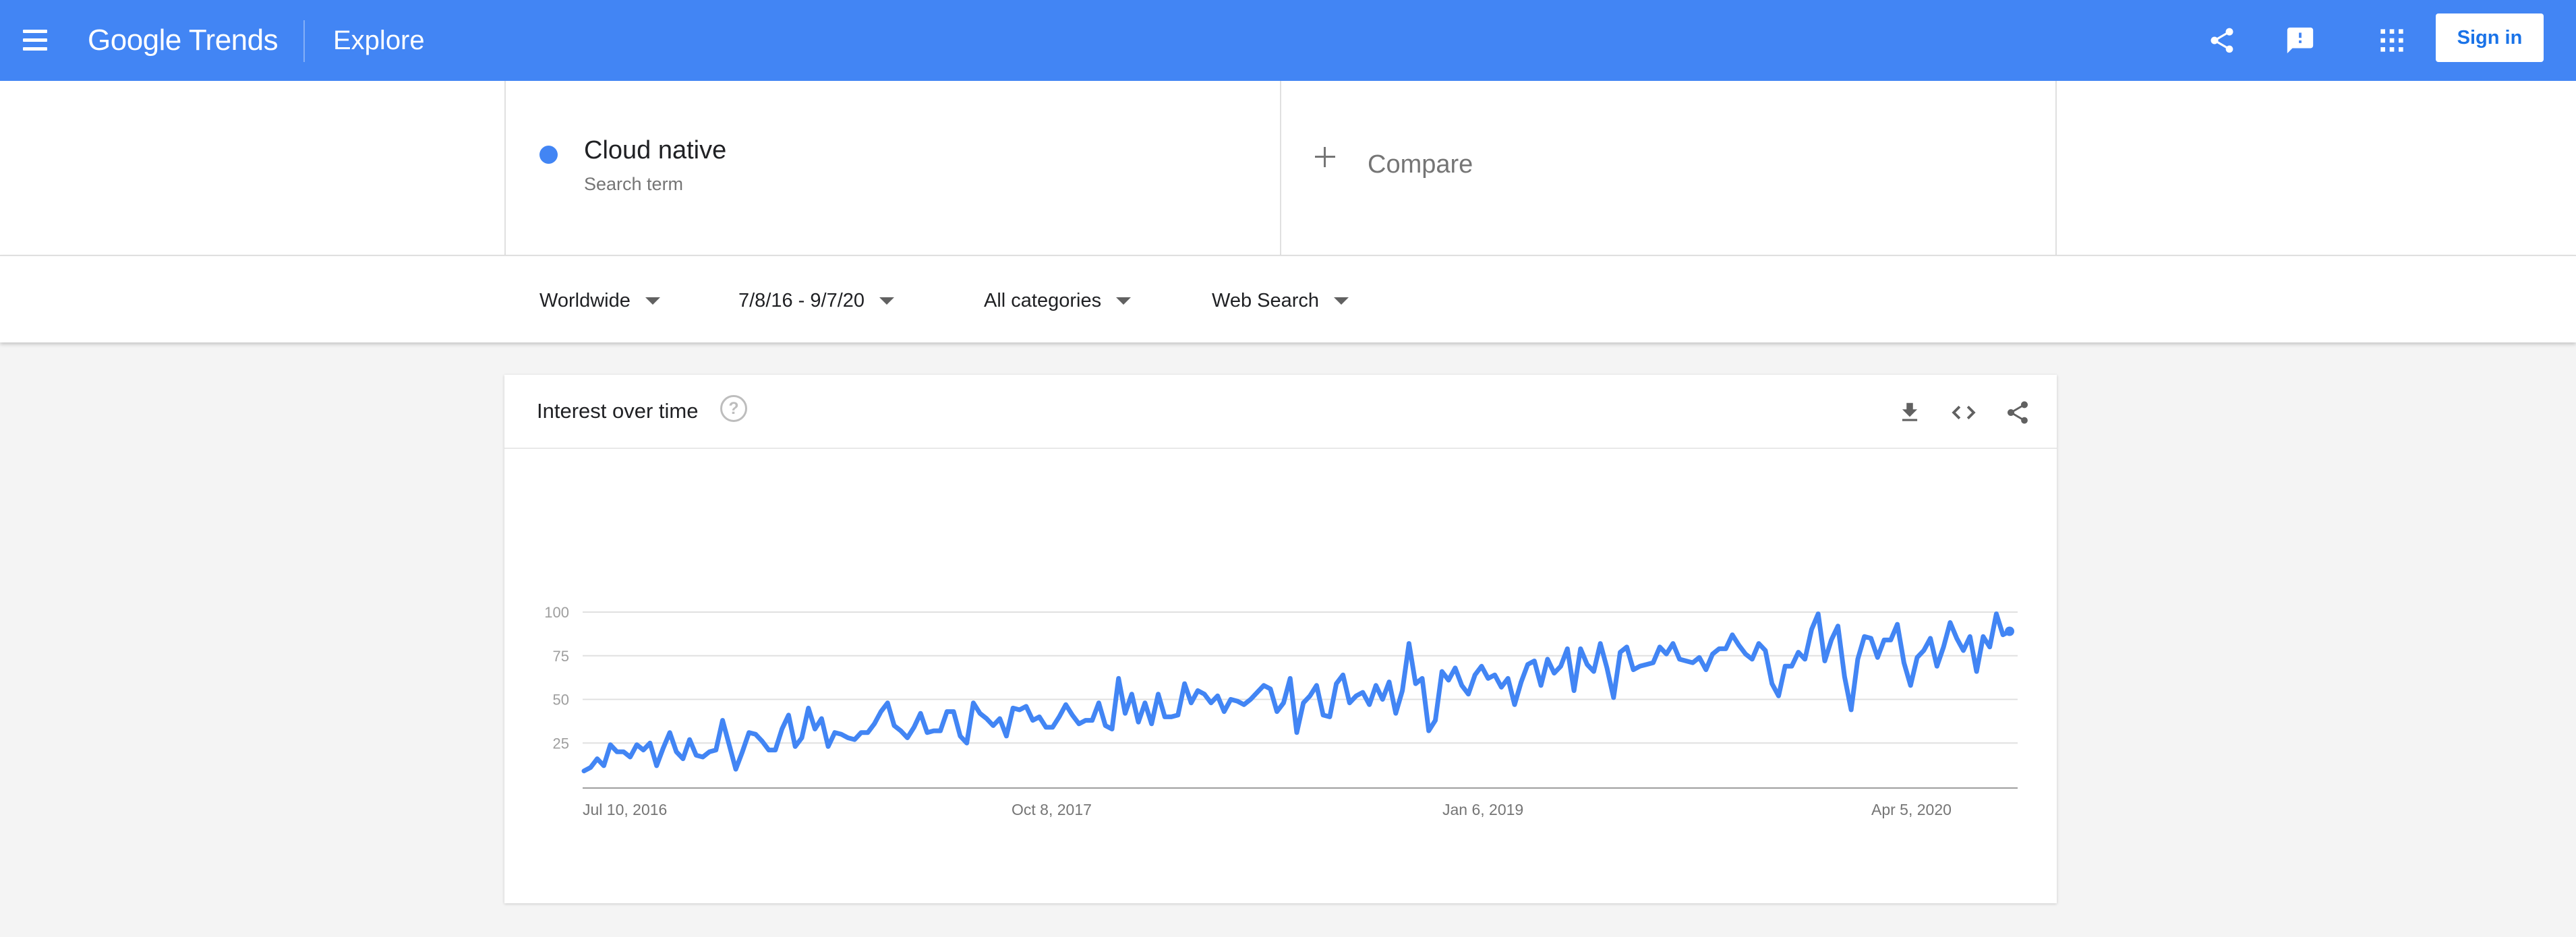 The height and width of the screenshot is (937, 2576). Describe the element at coordinates (2300, 40) in the screenshot. I see `feedback-icon` at that location.